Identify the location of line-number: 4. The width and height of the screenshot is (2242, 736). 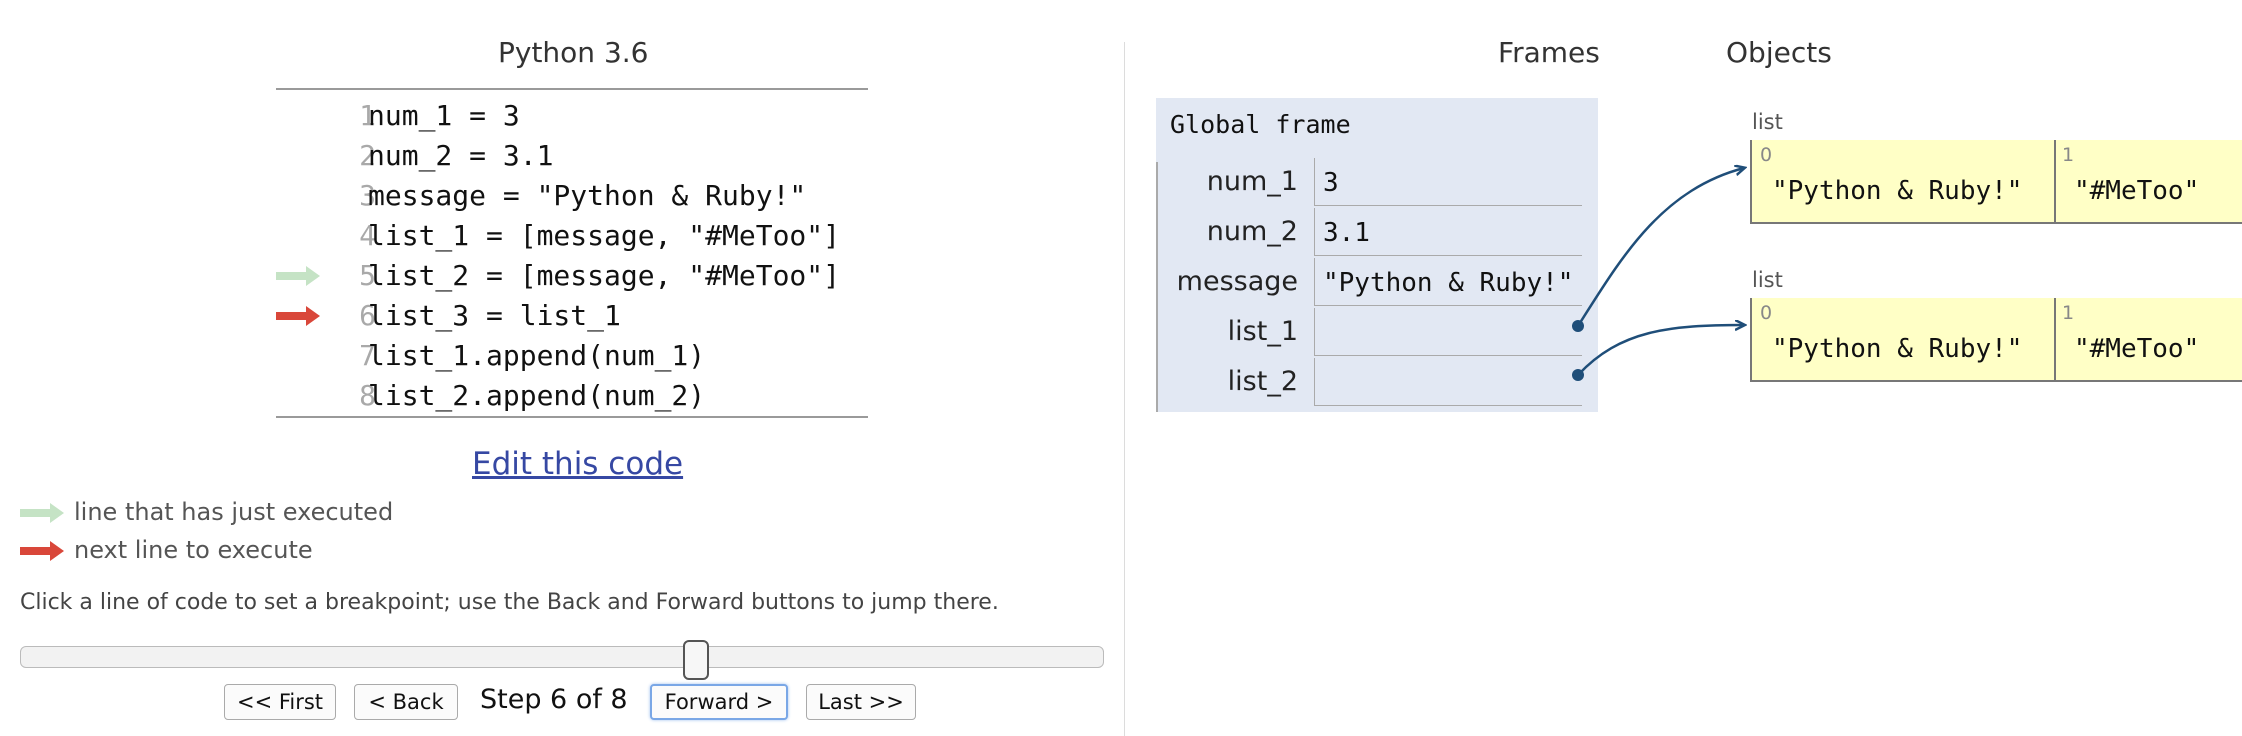
(367, 235).